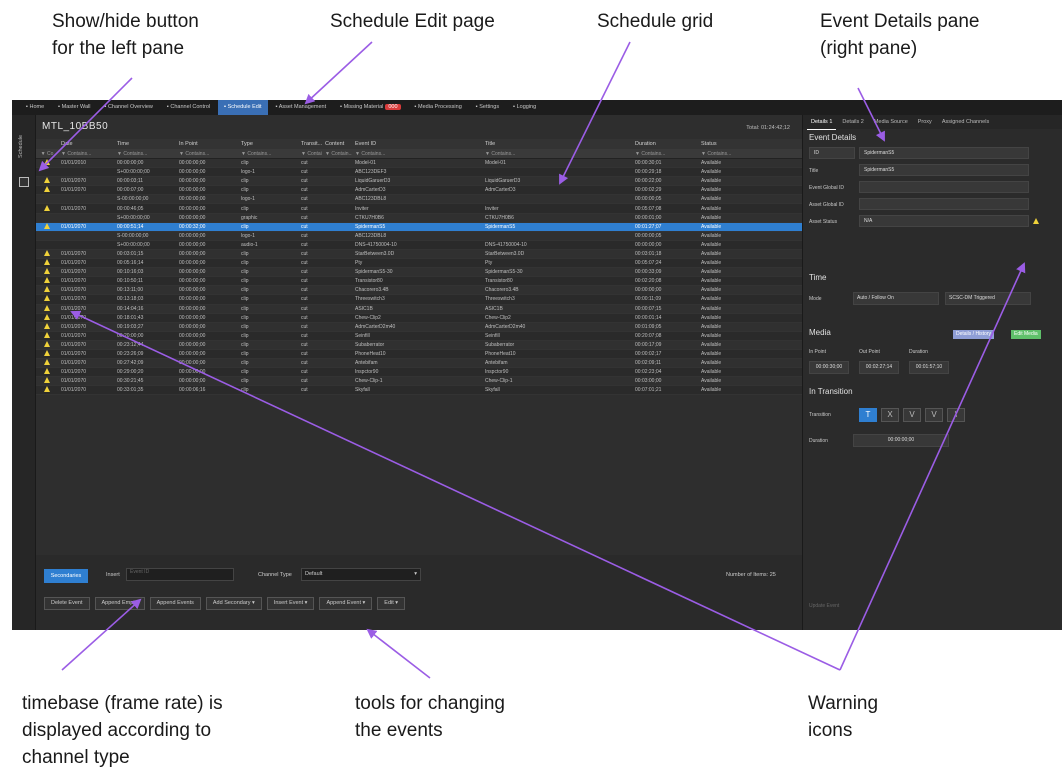 This screenshot has height=781, width=1062. Describe the element at coordinates (86, 144) in the screenshot. I see `column-header: Date` at that location.